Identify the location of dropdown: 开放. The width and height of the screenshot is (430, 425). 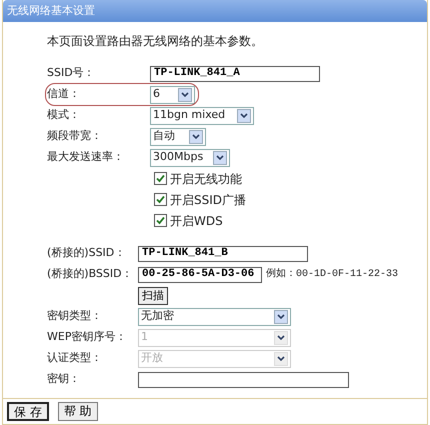
(214, 359).